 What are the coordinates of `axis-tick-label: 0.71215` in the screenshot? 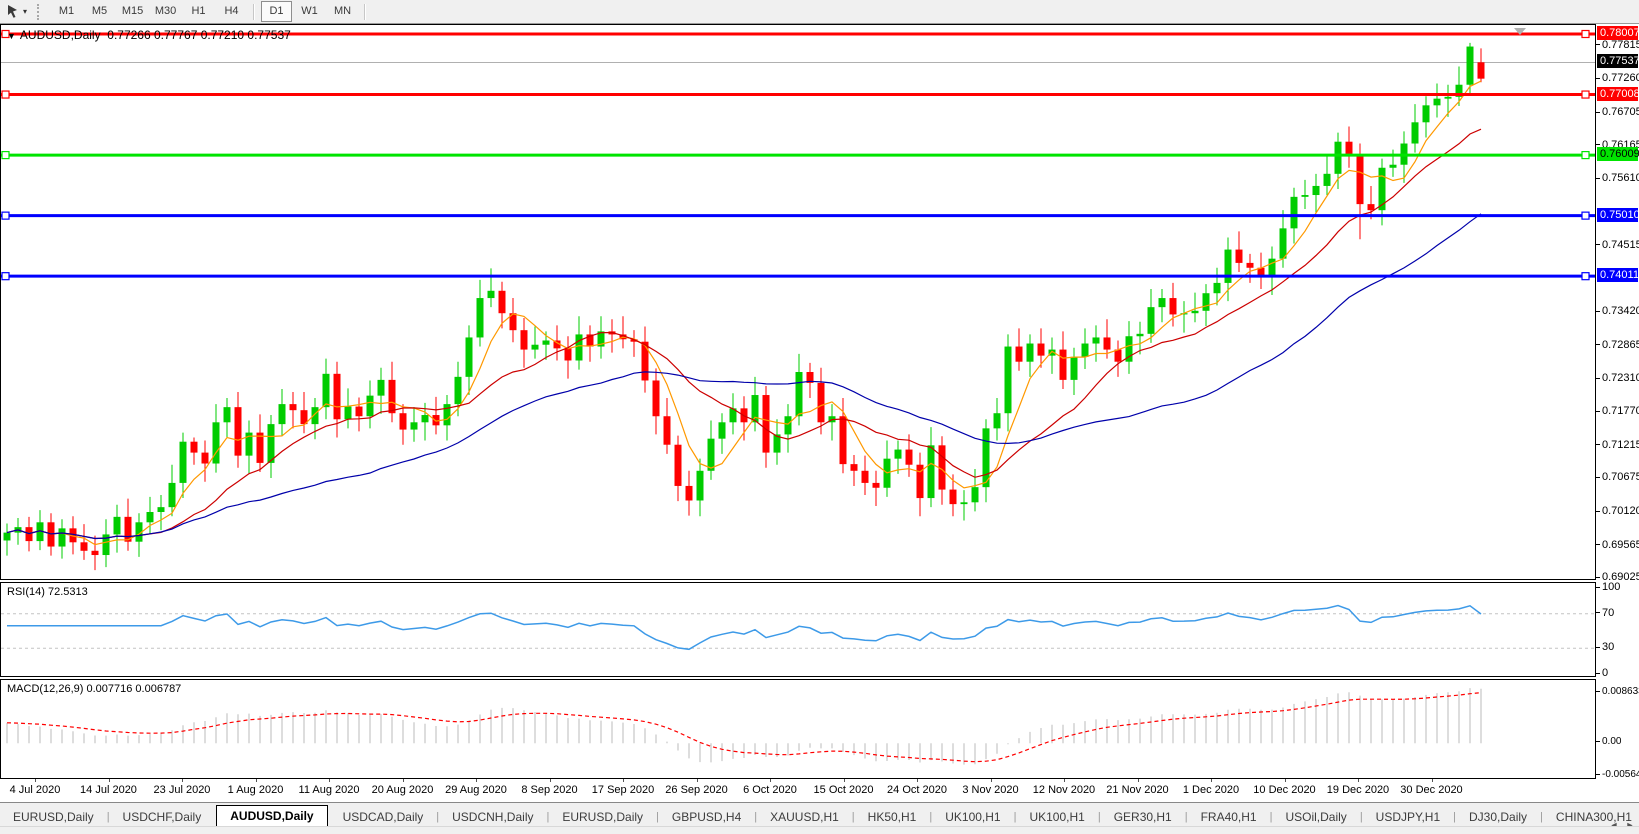 It's located at (1617, 445).